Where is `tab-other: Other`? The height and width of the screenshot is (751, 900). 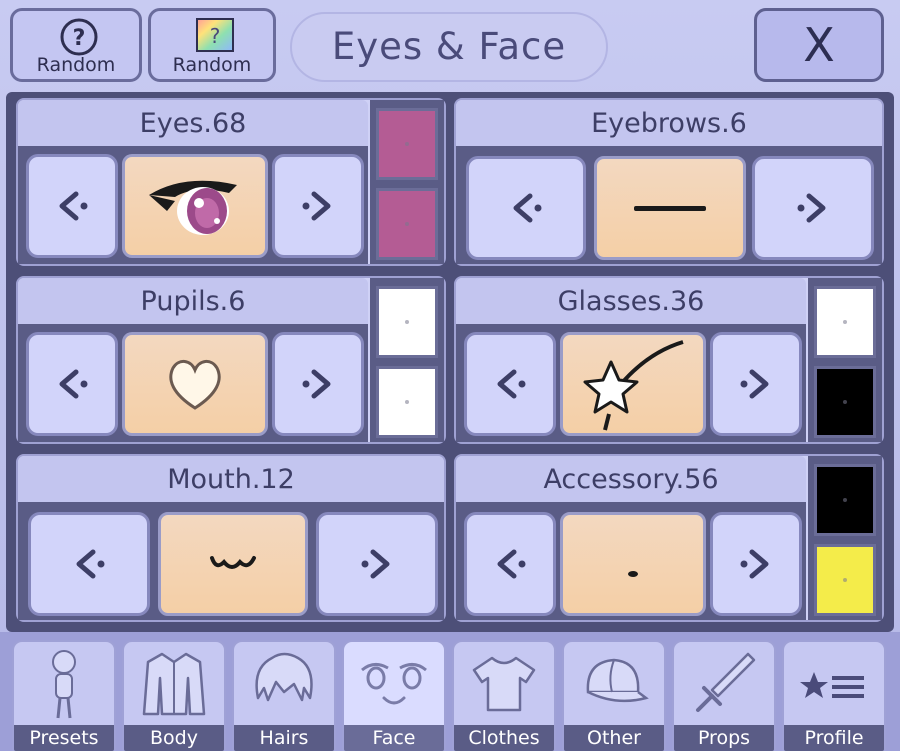
tab-other: Other is located at coordinates (614, 695).